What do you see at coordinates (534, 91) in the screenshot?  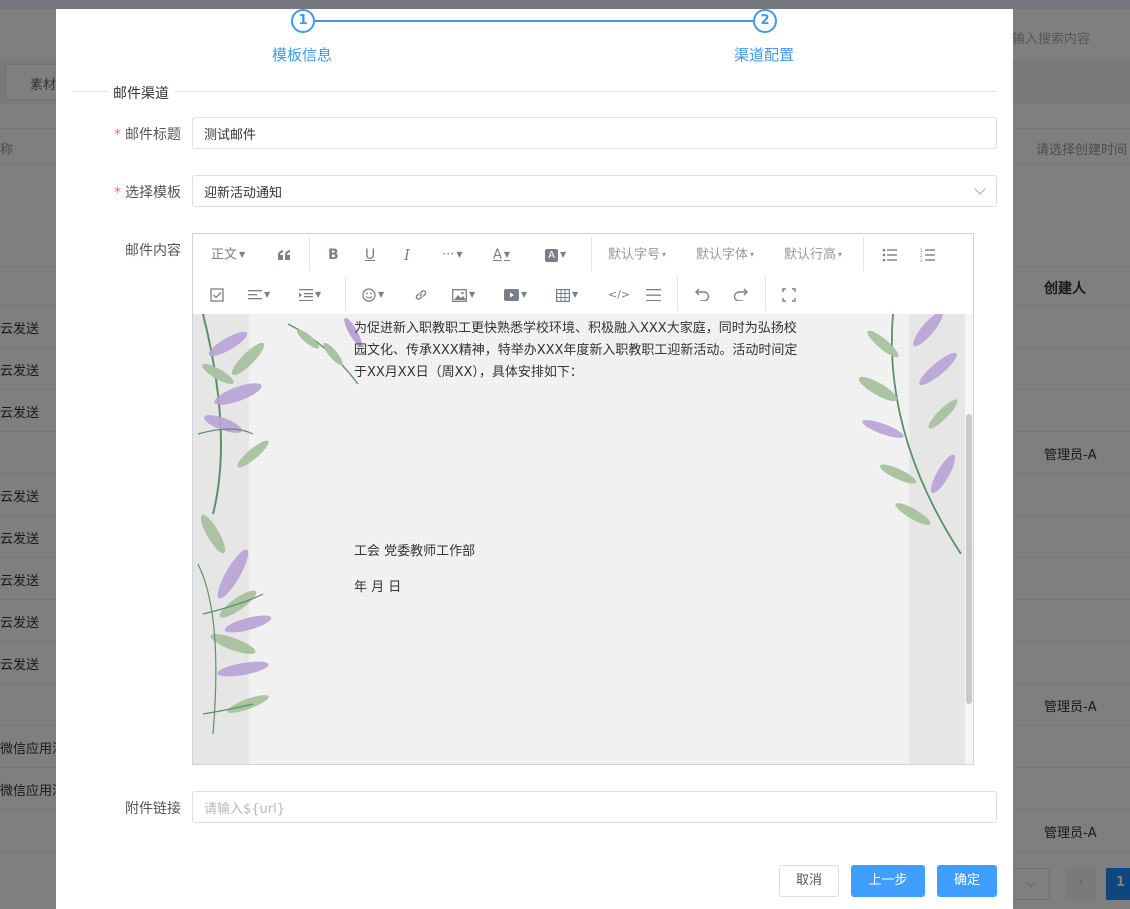 I see `section-divider` at bounding box center [534, 91].